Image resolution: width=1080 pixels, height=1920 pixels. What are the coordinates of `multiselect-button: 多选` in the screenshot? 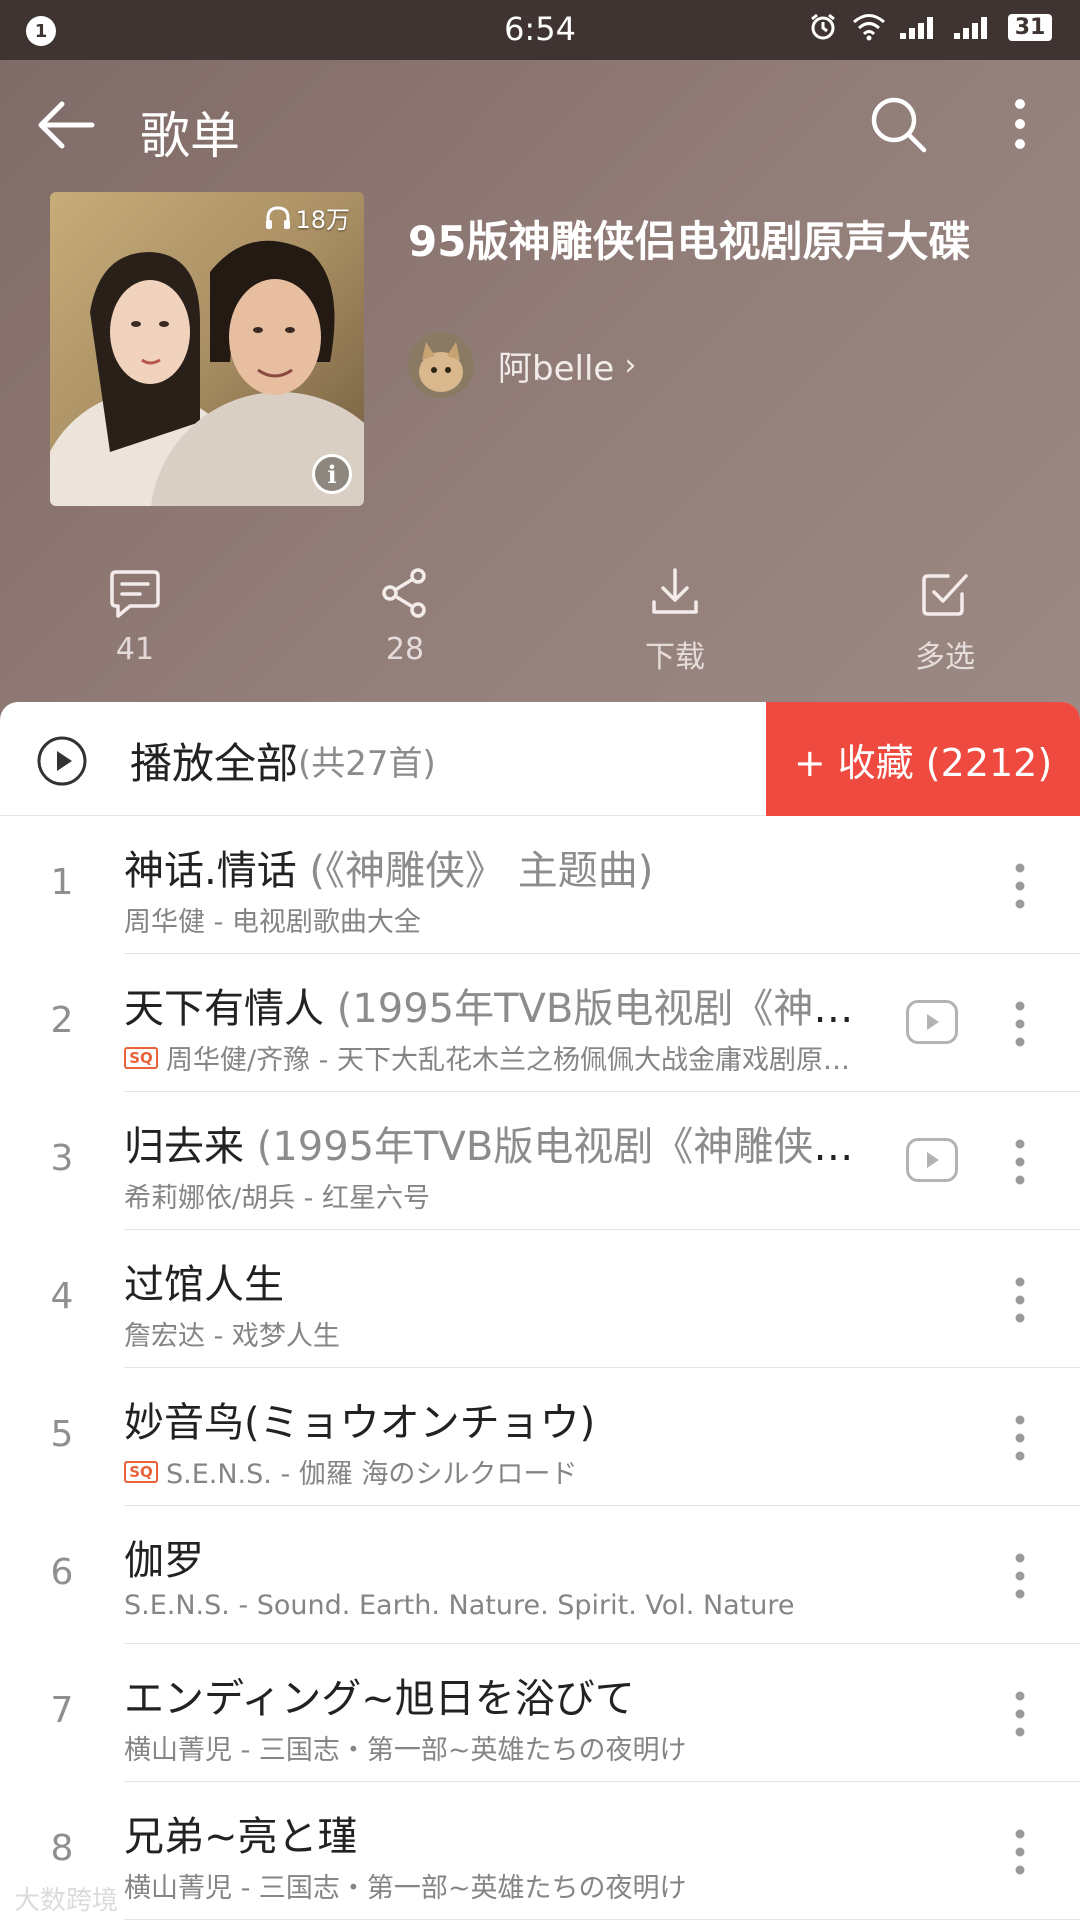 It's located at (945, 626).